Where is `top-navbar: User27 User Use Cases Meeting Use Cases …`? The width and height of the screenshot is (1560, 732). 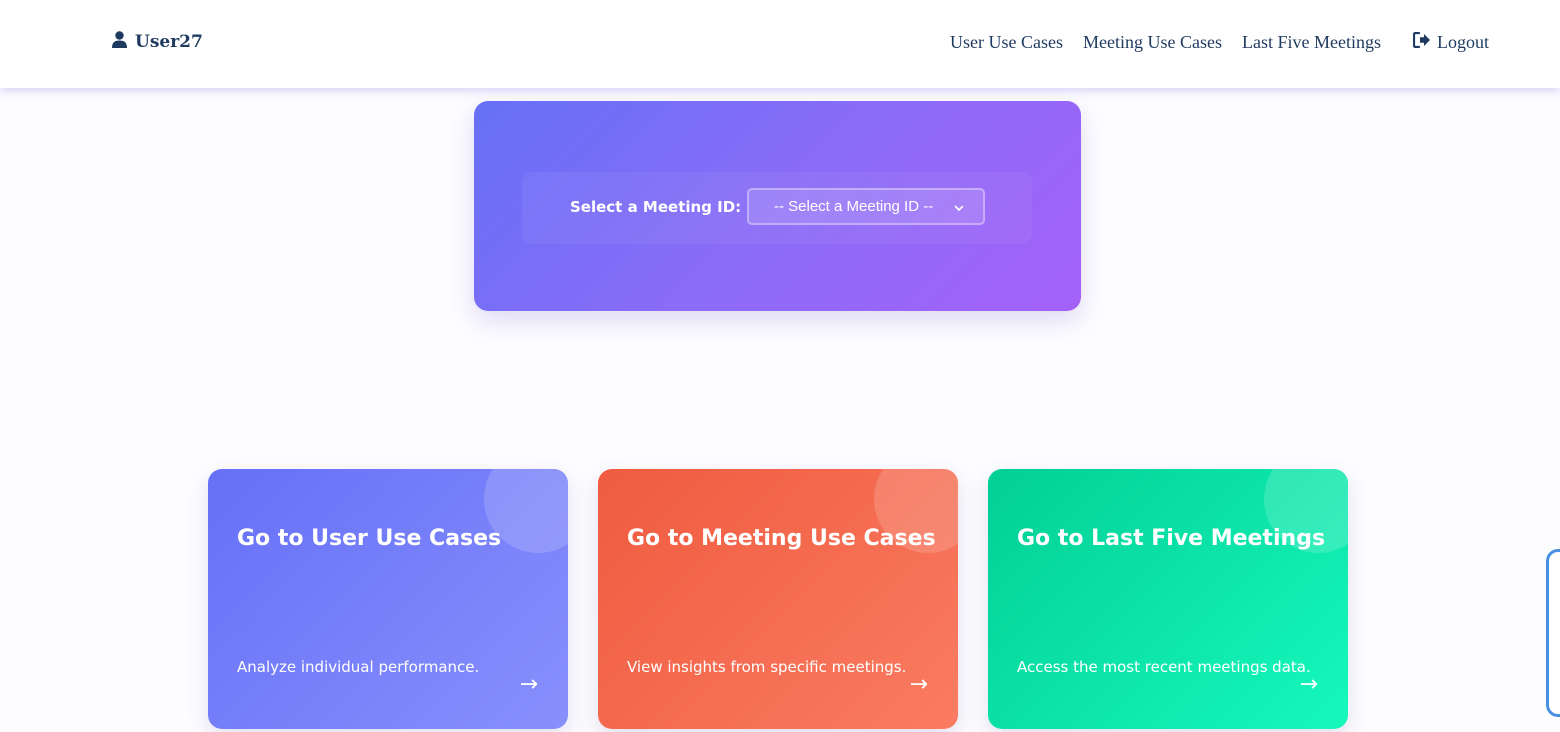 top-navbar: User27 User Use Cases Meeting Use Cases … is located at coordinates (780, 44).